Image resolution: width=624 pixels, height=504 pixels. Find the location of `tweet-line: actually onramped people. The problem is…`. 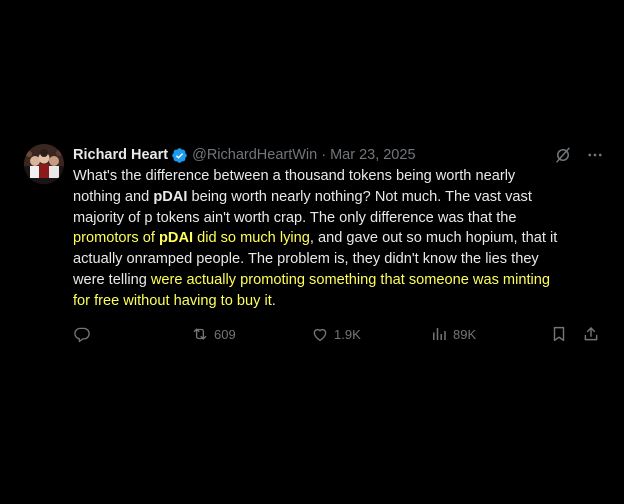

tweet-line: actually onramped people. The problem is… is located at coordinates (306, 259).